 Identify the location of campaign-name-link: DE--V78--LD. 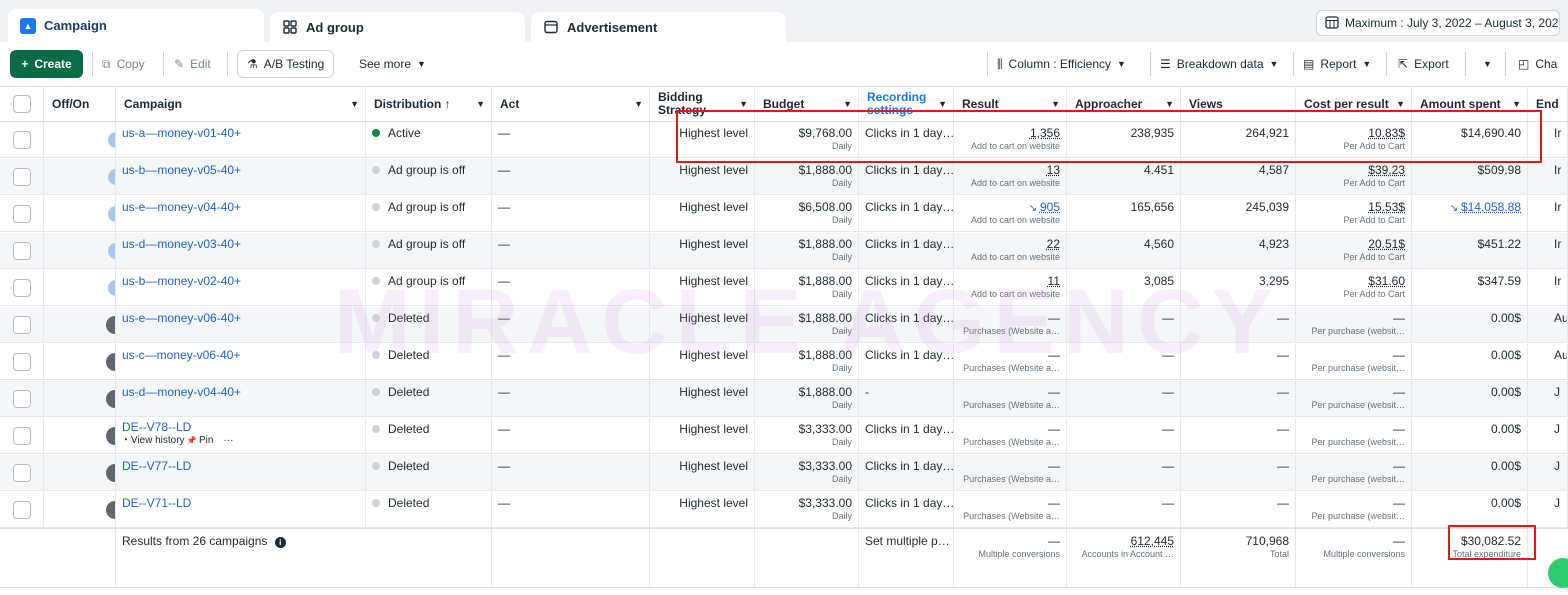
(156, 427).